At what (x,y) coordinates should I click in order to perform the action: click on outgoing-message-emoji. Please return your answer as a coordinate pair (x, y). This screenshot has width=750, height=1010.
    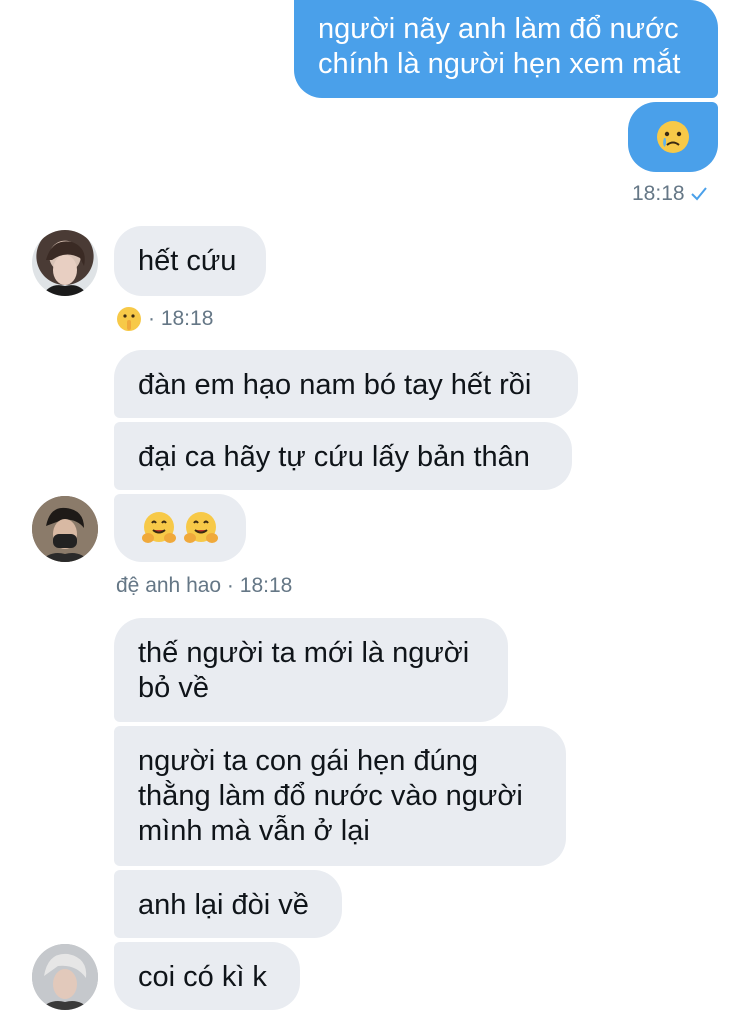
    Looking at the image, I should click on (673, 137).